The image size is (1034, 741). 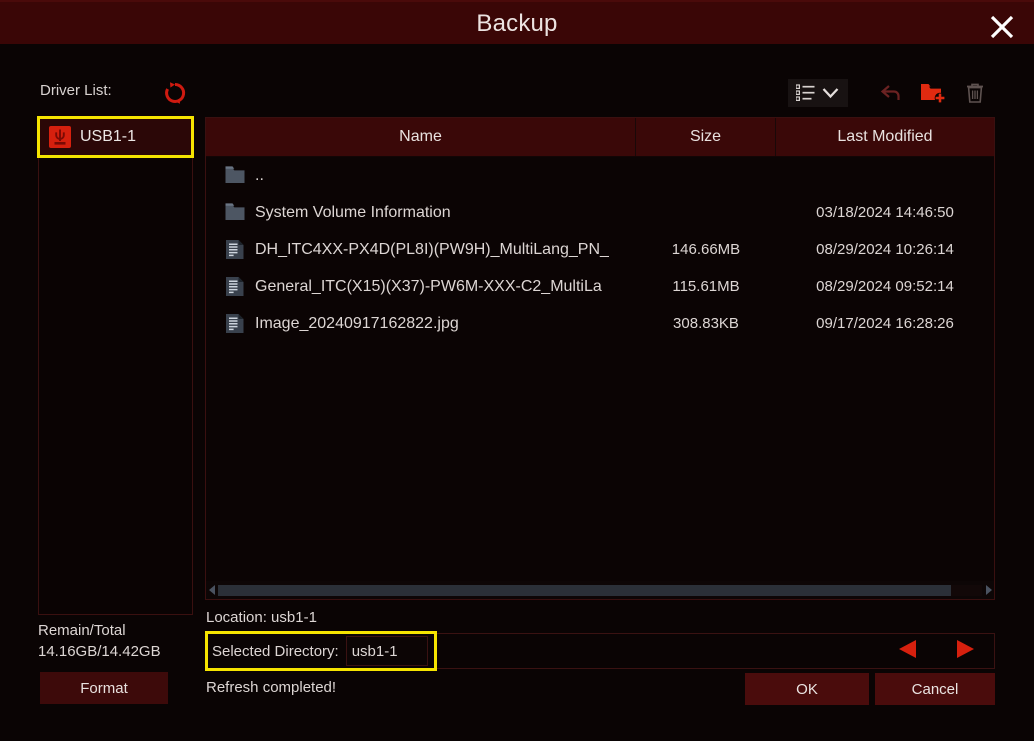 I want to click on scroll-left-arrow-icon, so click(x=212, y=590).